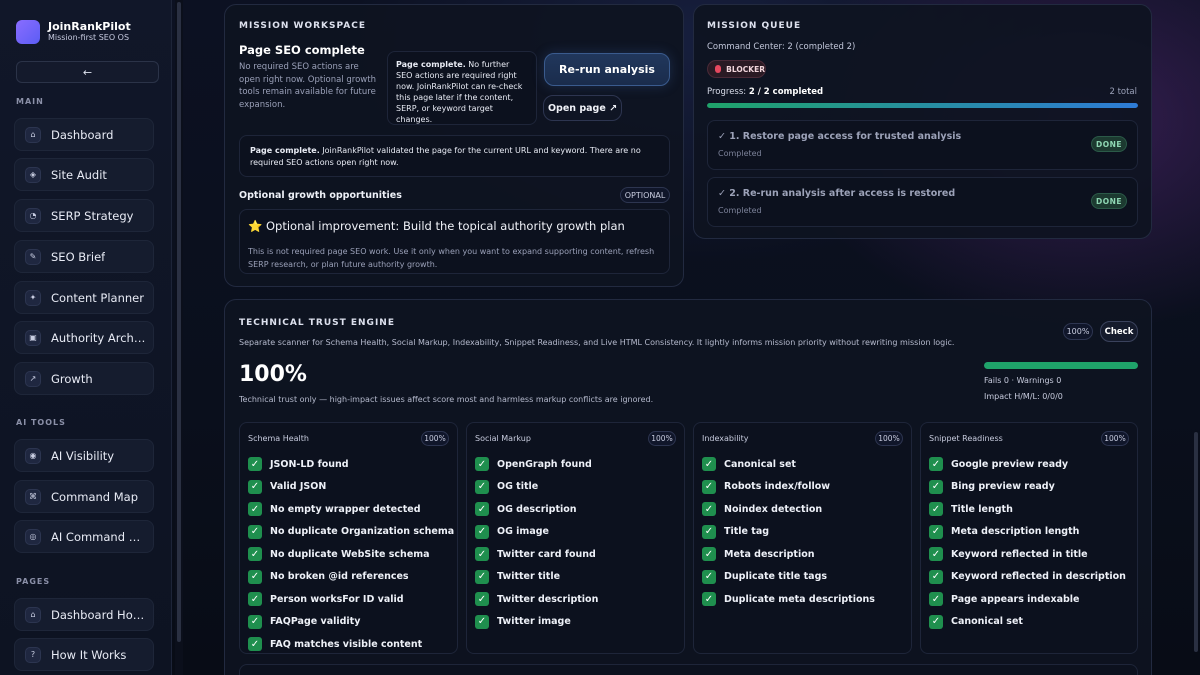 This screenshot has height=675, width=1200. What do you see at coordinates (536, 599) in the screenshot?
I see `check-item: ✓ Twitter description` at bounding box center [536, 599].